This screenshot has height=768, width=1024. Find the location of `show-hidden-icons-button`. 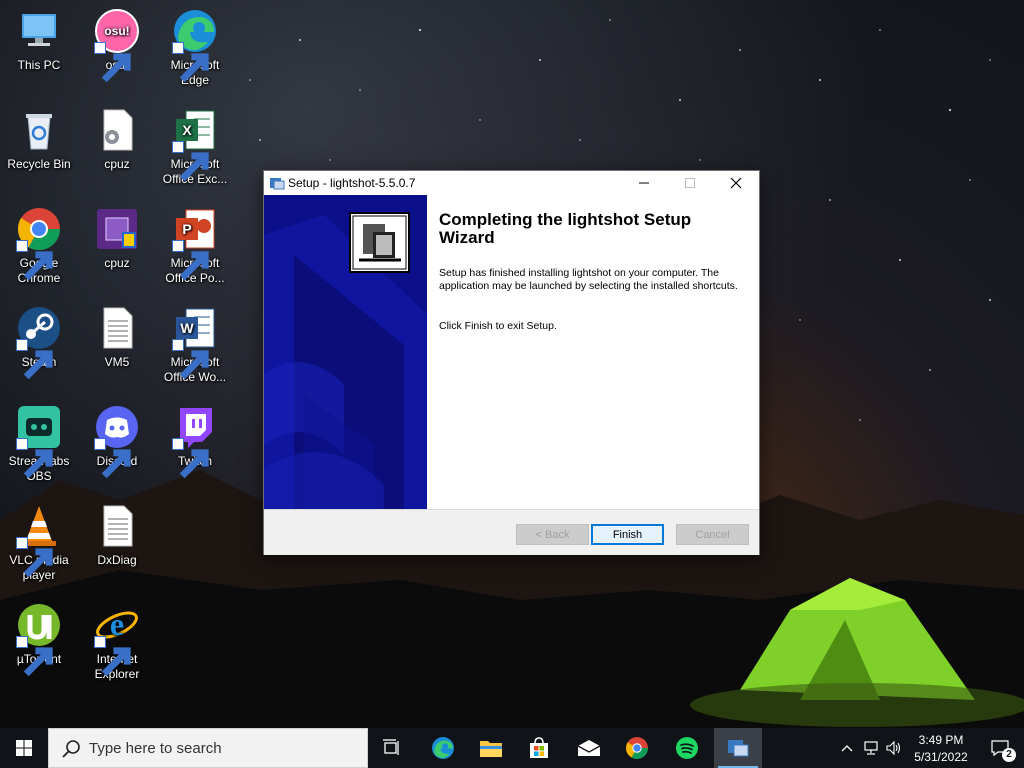

show-hidden-icons-button is located at coordinates (847, 748).